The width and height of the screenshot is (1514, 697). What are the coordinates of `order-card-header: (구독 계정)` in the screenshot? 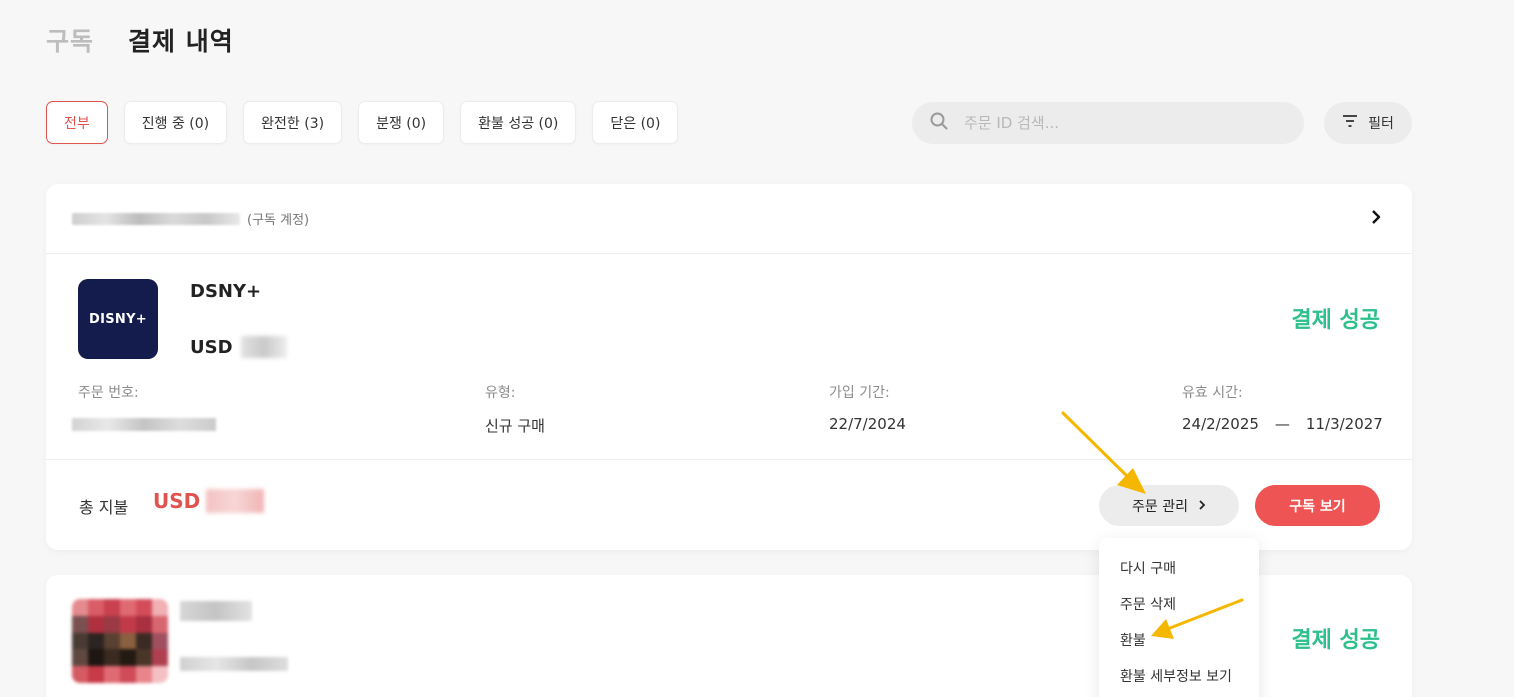 It's located at (729, 219).